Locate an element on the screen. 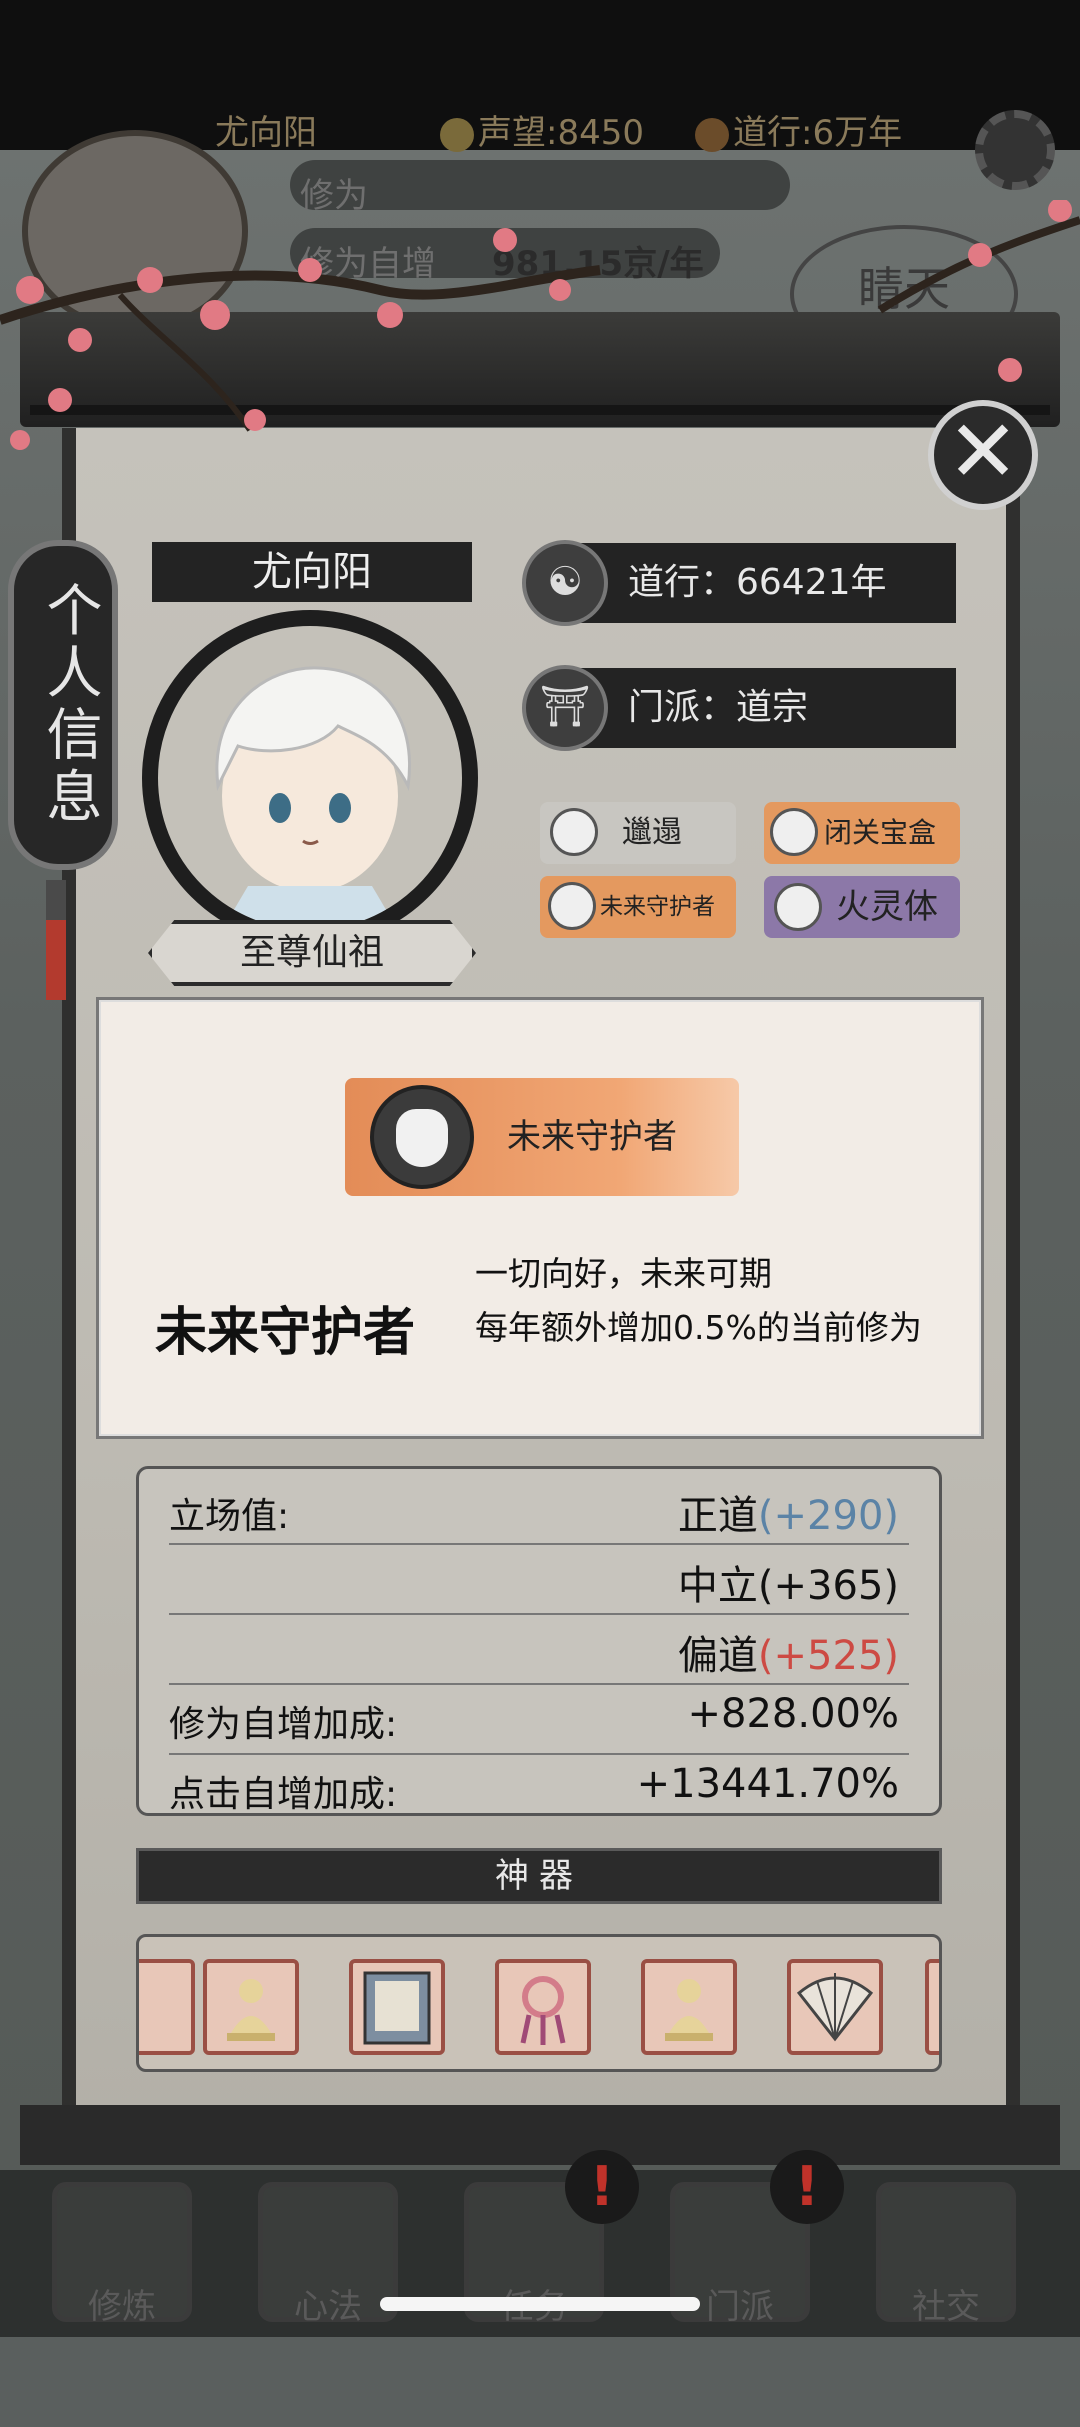 The image size is (1080, 2427). hud-daoxing: 道行:6万年 is located at coordinates (798, 129).